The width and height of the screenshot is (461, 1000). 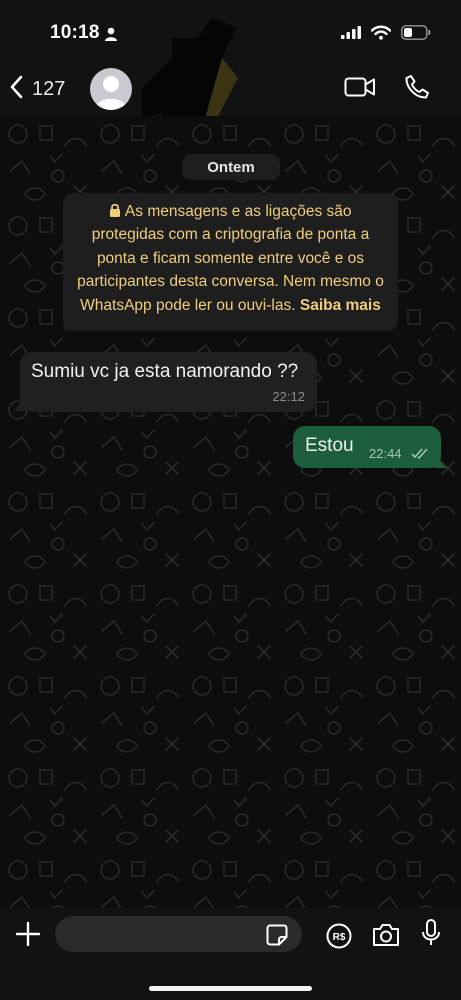 I want to click on message-input, so click(x=178, y=934).